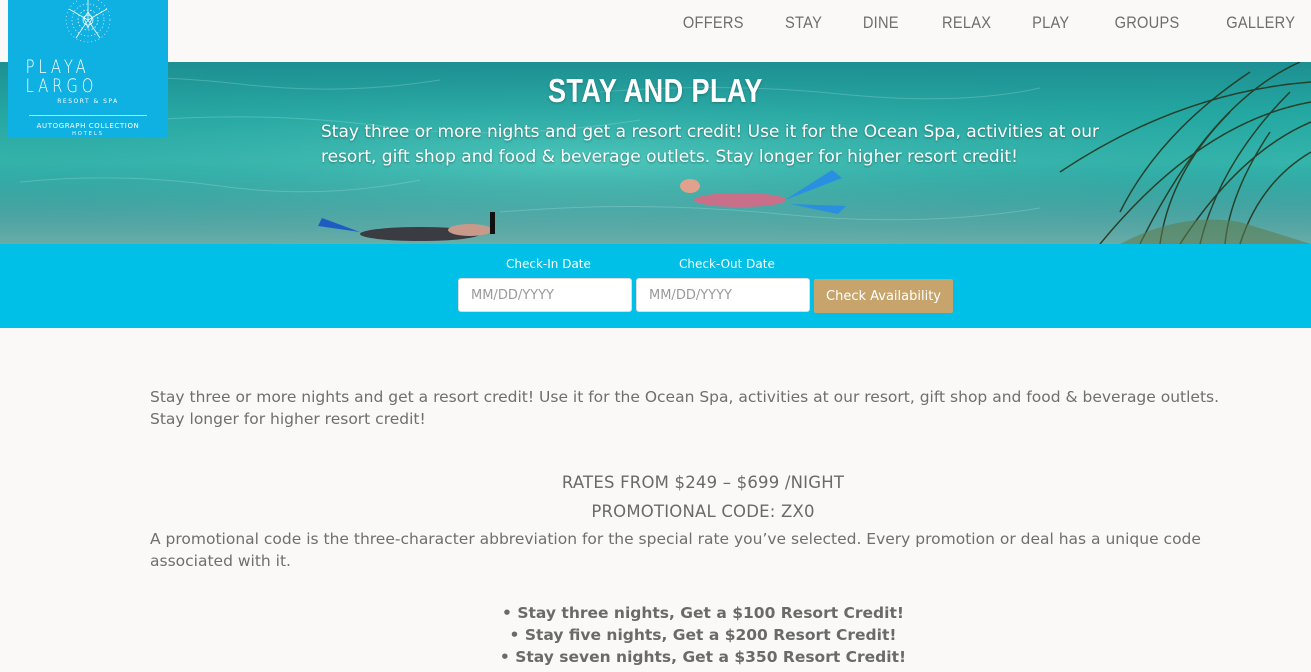  What do you see at coordinates (88, 21) in the screenshot?
I see `sea-urchin-icon` at bounding box center [88, 21].